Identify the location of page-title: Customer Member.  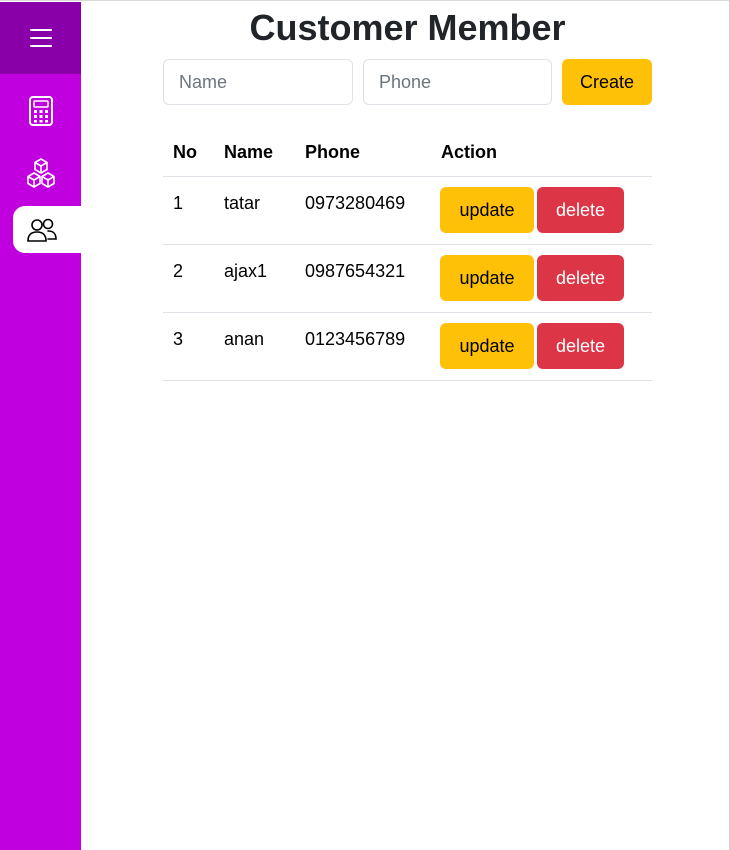
(407, 27).